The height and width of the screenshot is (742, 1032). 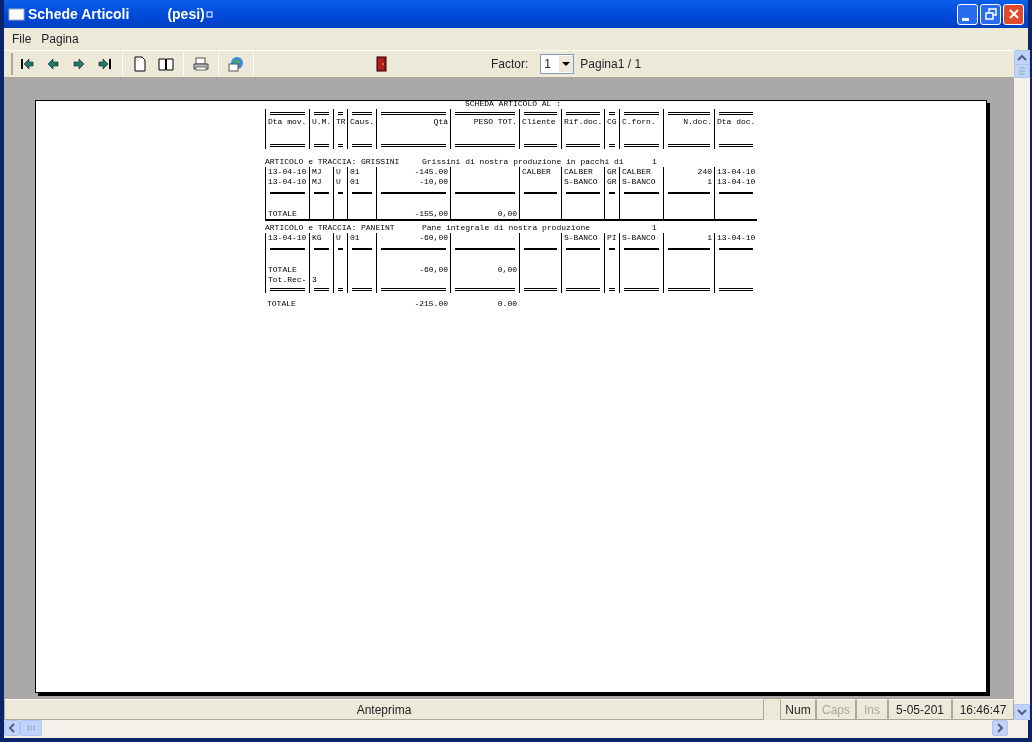 What do you see at coordinates (12, 64) in the screenshot?
I see `toolbar-grip` at bounding box center [12, 64].